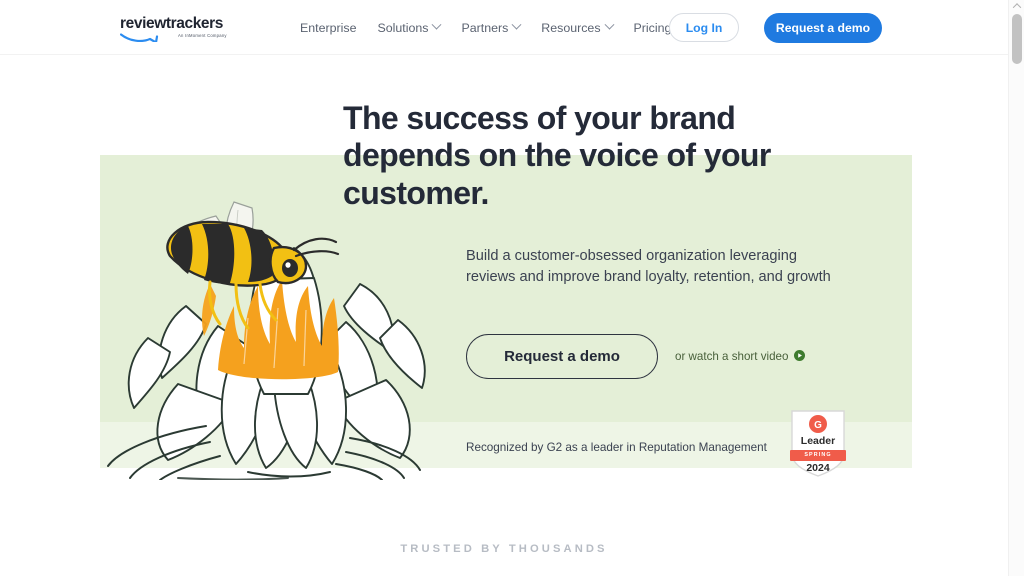  I want to click on header-actions: Log In Request a demo, so click(775, 27).